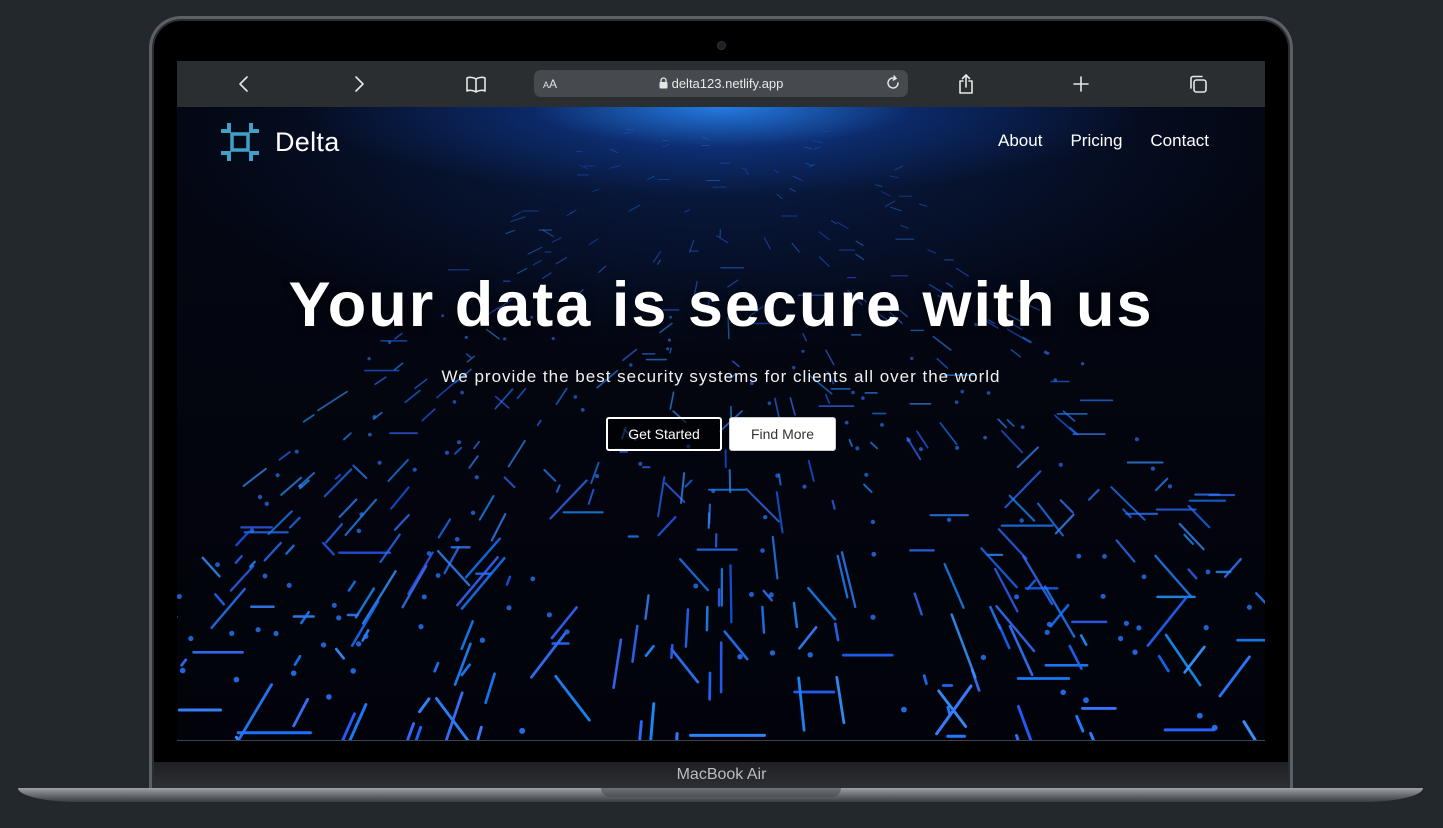  I want to click on brand-logo-link: Delta, so click(279, 142).